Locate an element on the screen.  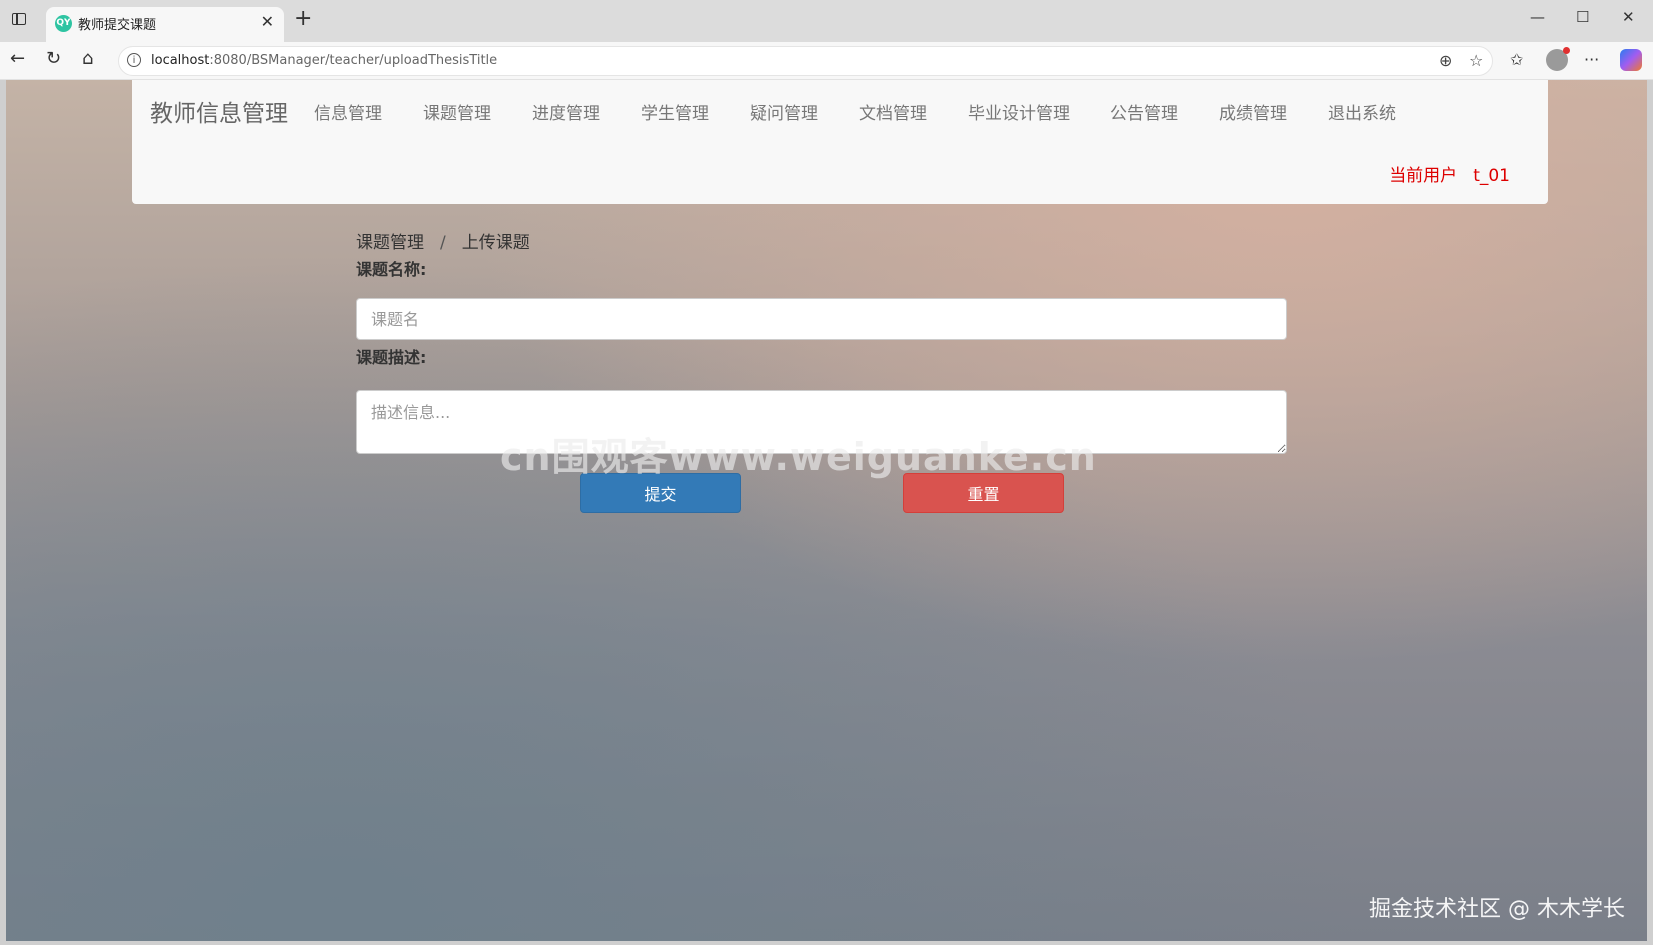
browser-titlebar: QY 教师提交课题 ✕ + — ☐ ✕ is located at coordinates (826, 21).